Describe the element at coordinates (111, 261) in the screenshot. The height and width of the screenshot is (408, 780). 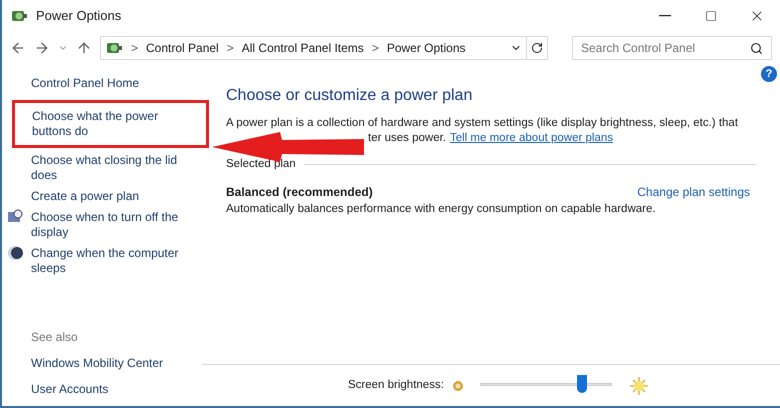
I see `sidebar-link: Change when the computer sleeps` at that location.